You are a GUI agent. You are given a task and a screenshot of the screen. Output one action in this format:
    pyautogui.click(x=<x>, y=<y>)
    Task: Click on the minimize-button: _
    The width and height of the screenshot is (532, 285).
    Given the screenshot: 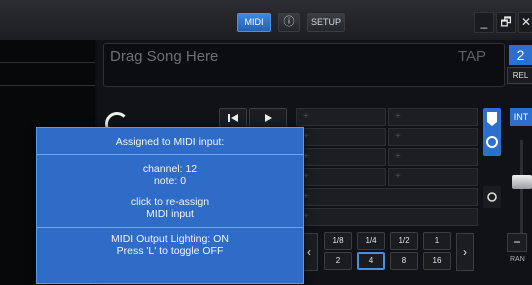 What is the action you would take?
    pyautogui.click(x=484, y=22)
    